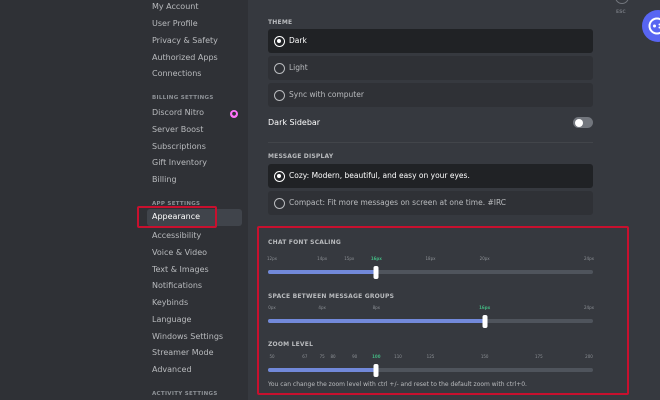 Image resolution: width=660 pixels, height=400 pixels. I want to click on dark-sidebar-label: Dark Sidebar, so click(294, 122).